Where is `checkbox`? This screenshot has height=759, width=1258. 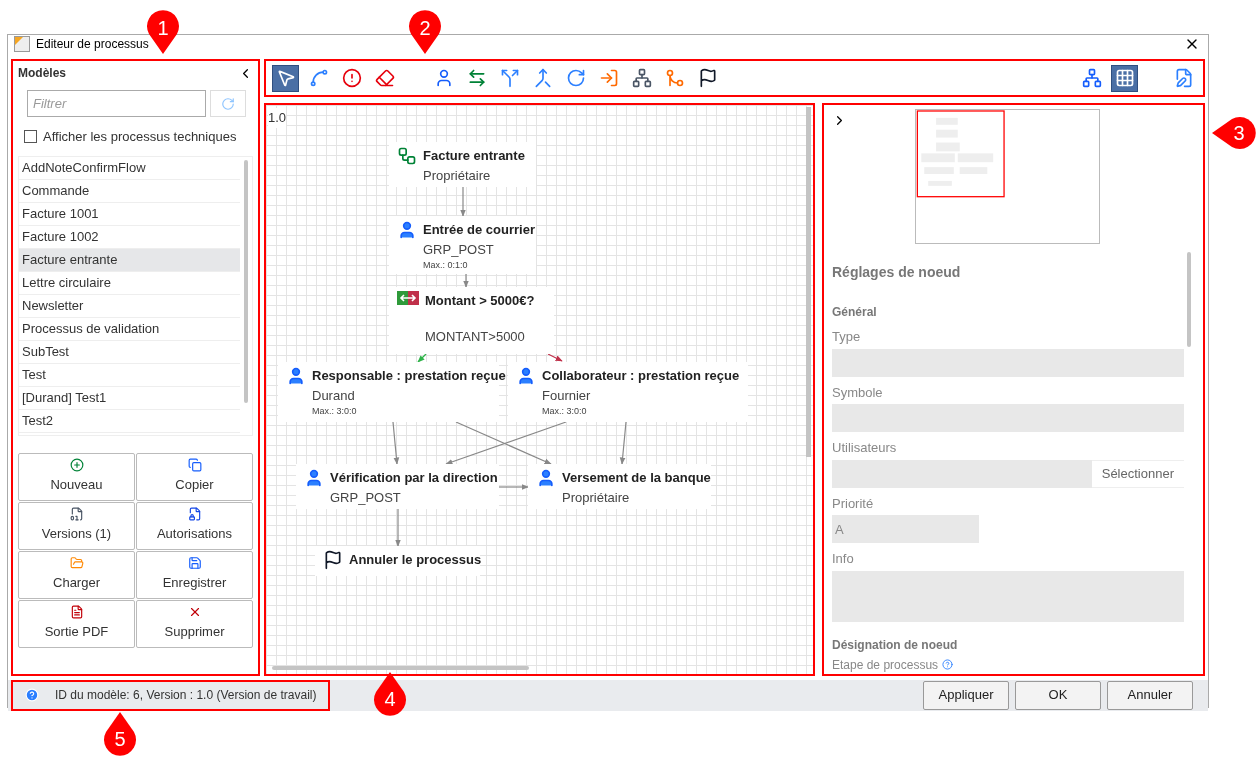 checkbox is located at coordinates (30, 137).